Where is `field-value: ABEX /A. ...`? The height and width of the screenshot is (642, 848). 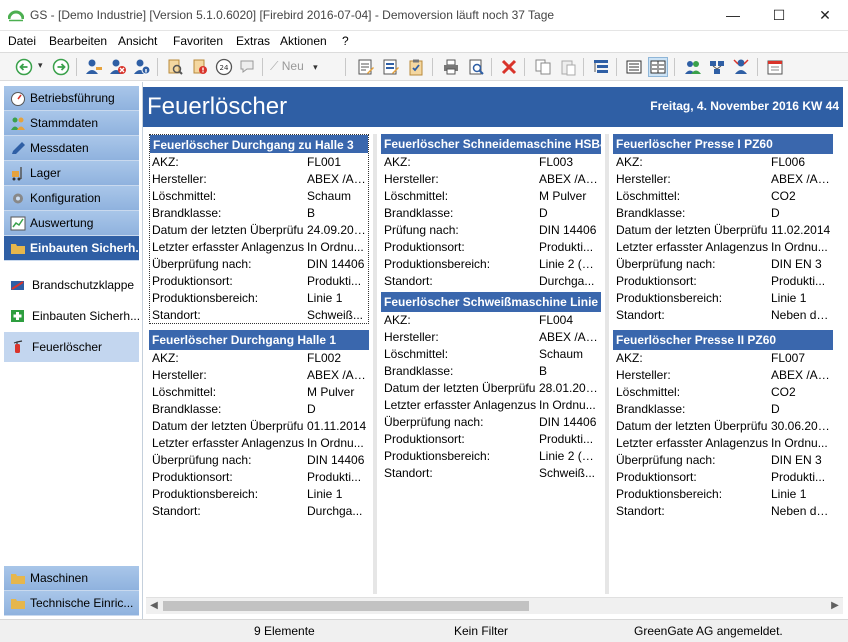 field-value: ABEX /A. ... is located at coordinates (569, 337).